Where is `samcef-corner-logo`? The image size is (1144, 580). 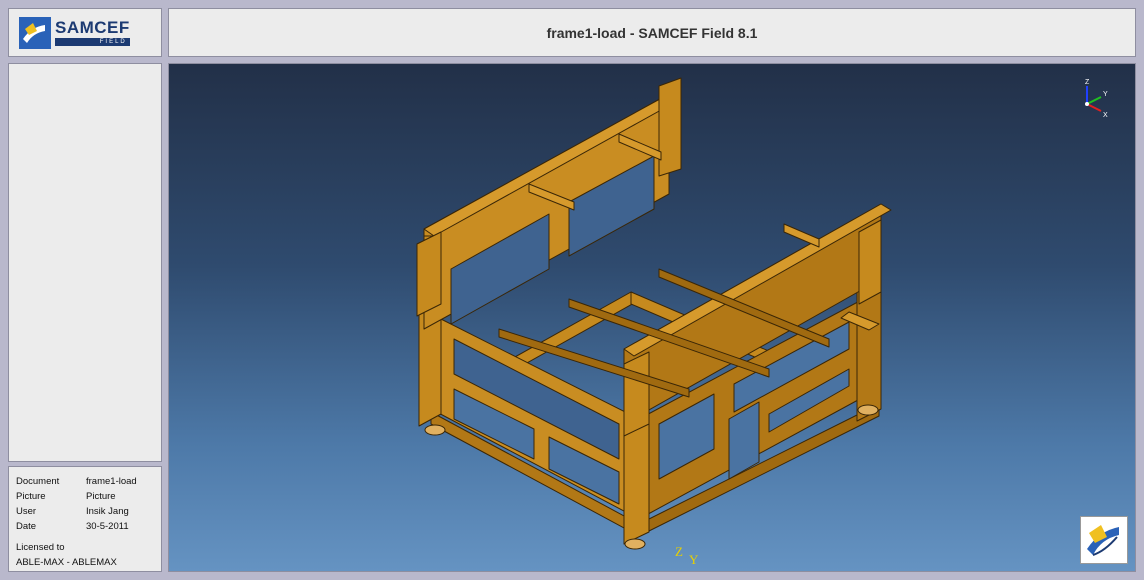 samcef-corner-logo is located at coordinates (1104, 540).